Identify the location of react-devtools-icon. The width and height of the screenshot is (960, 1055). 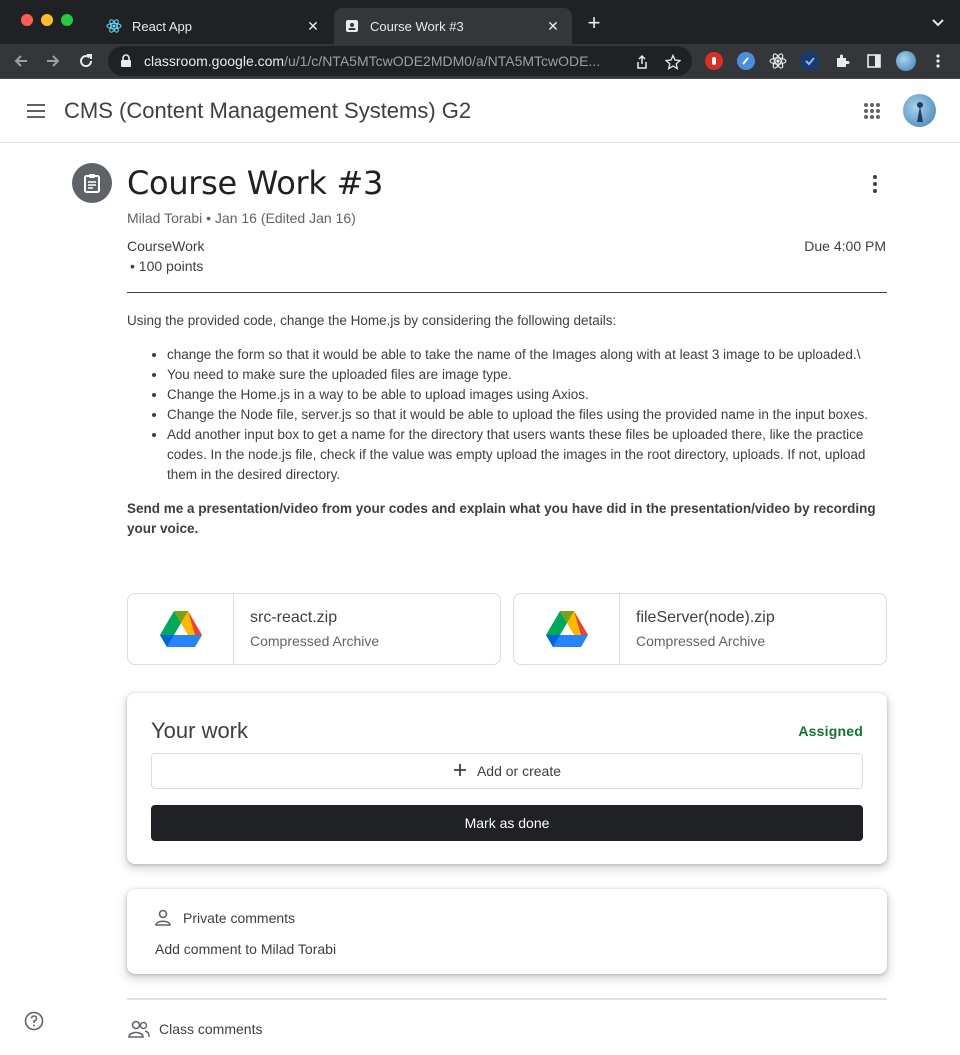
(778, 61).